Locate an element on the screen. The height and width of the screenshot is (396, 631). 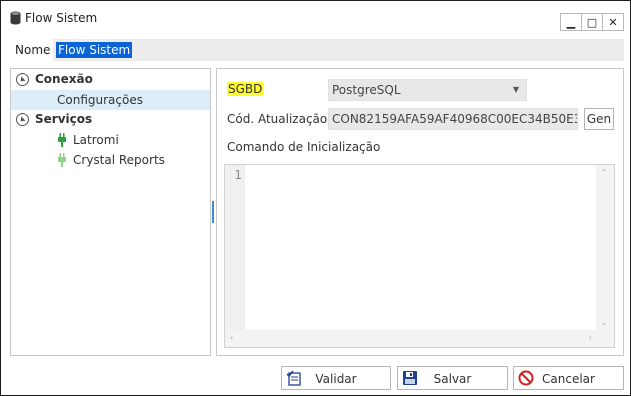
validar-button: Validar is located at coordinates (336, 378).